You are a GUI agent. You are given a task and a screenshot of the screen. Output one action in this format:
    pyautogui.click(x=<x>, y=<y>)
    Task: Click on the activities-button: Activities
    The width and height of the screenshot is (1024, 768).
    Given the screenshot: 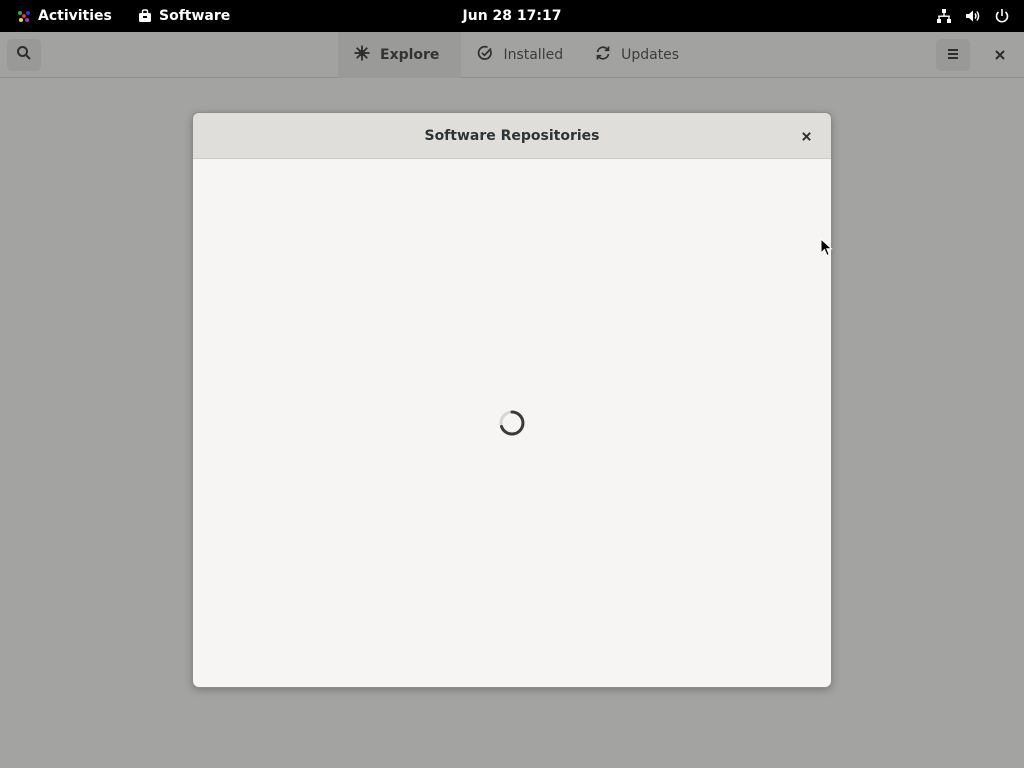 What is the action you would take?
    pyautogui.click(x=64, y=16)
    